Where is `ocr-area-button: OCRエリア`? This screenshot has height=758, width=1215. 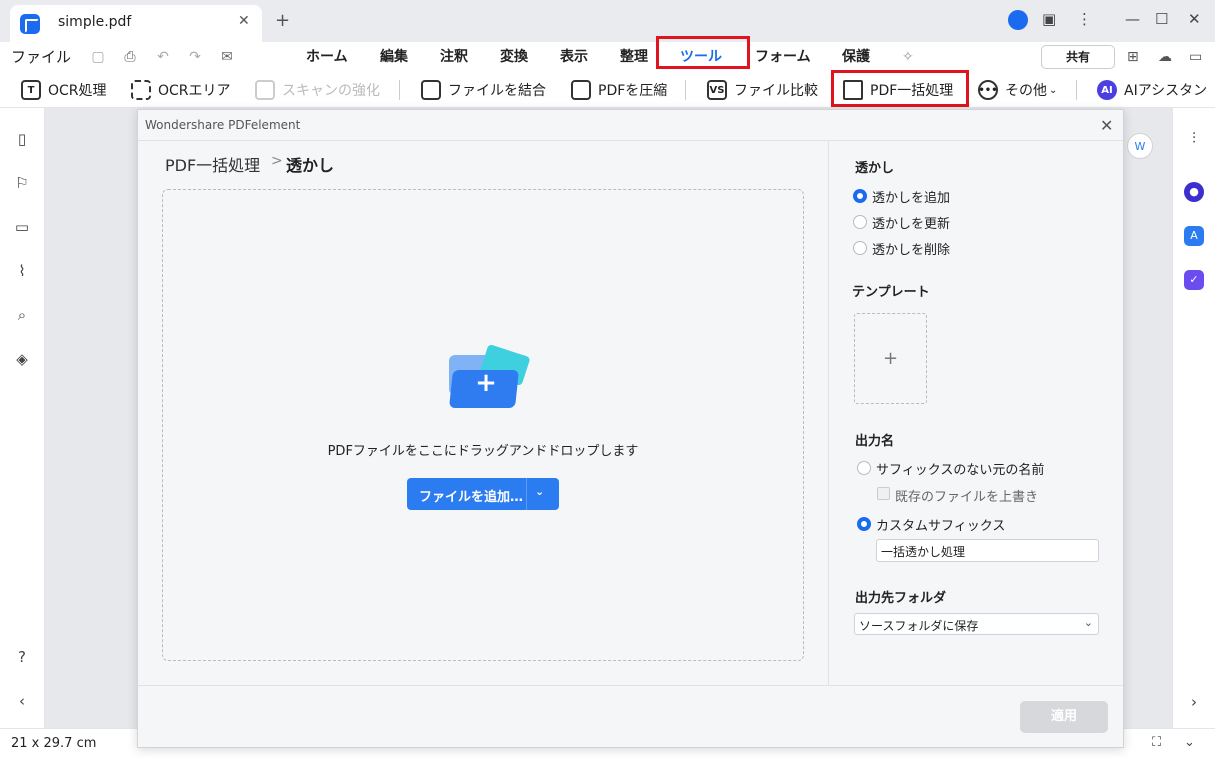 ocr-area-button: OCRエリア is located at coordinates (181, 90).